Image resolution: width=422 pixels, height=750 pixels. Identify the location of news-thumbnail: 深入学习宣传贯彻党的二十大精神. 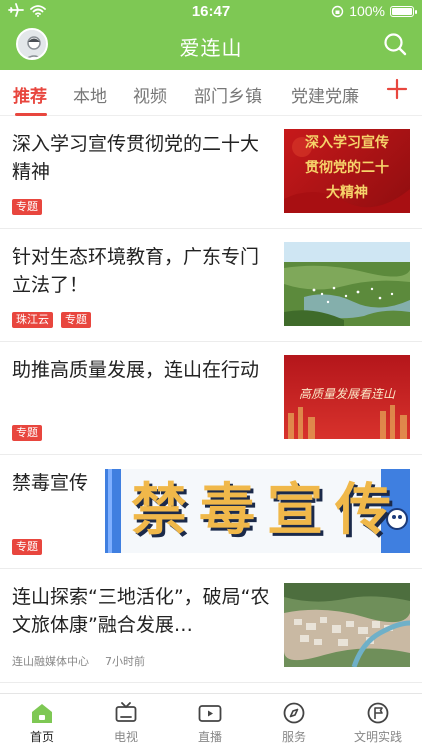
(347, 171).